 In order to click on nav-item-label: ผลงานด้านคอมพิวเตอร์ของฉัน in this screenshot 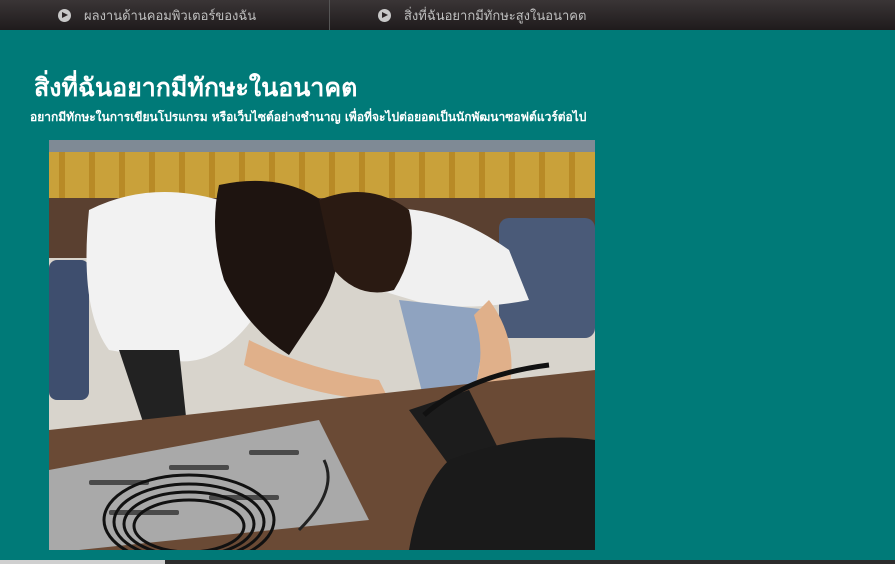, I will do `click(170, 16)`.